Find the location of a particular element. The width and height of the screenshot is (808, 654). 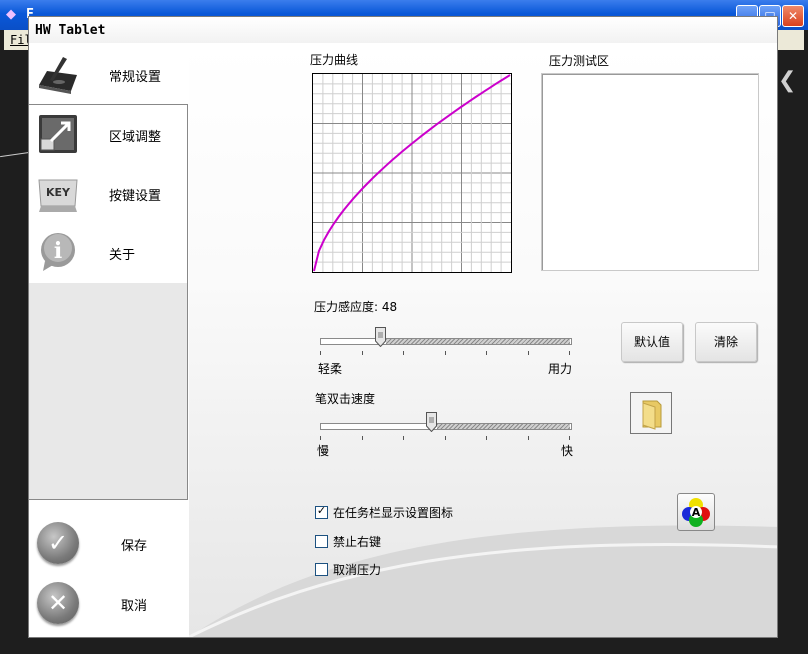

folder-icon is located at coordinates (652, 415).